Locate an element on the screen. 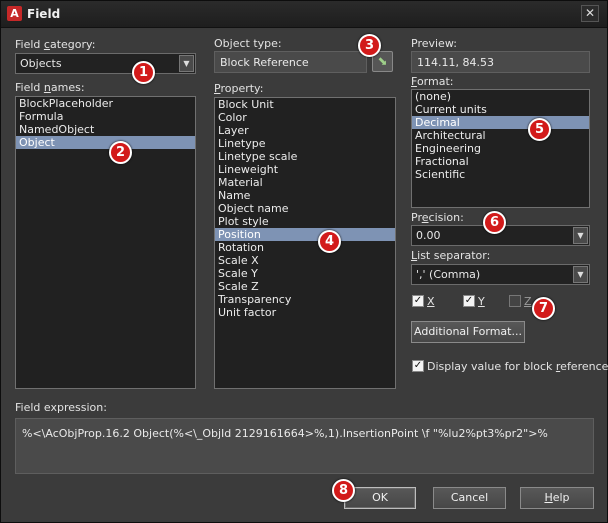 The width and height of the screenshot is (608, 523). list-separator-label: List separator: is located at coordinates (450, 255).